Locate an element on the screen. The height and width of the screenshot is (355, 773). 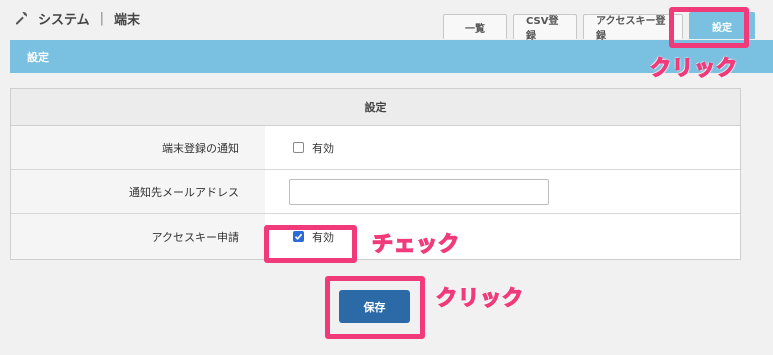
row-notify-email: 通知先メールアドレス is located at coordinates (375, 192).